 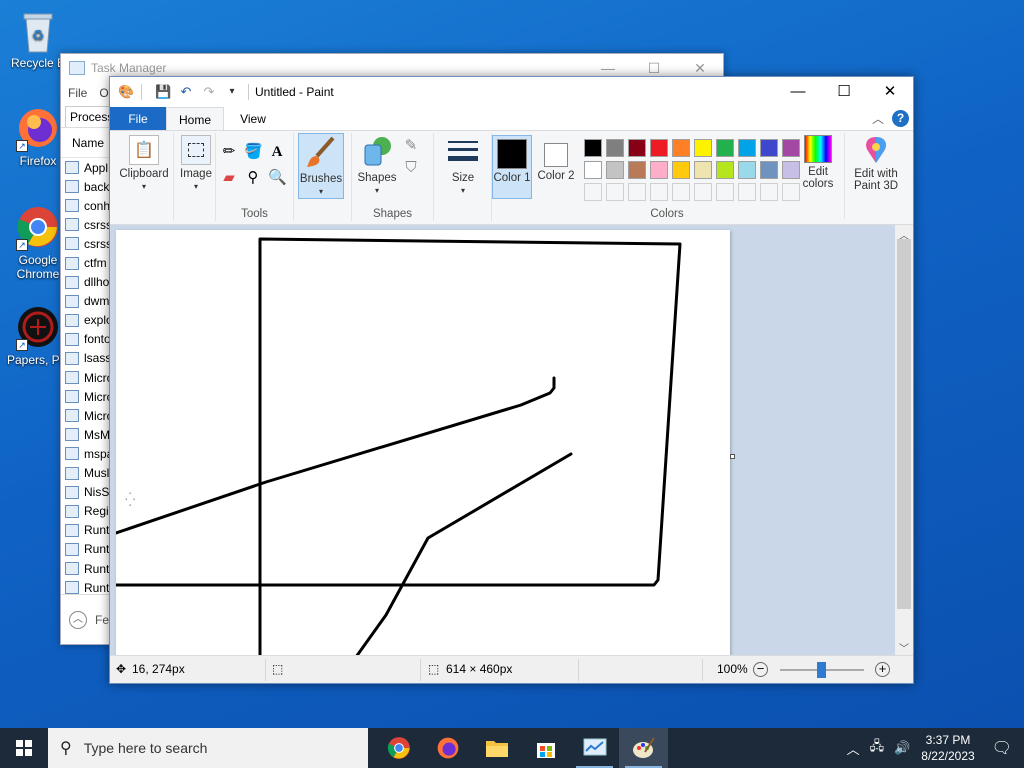 What do you see at coordinates (253, 152) in the screenshot?
I see `fill-icon: 🪣` at bounding box center [253, 152].